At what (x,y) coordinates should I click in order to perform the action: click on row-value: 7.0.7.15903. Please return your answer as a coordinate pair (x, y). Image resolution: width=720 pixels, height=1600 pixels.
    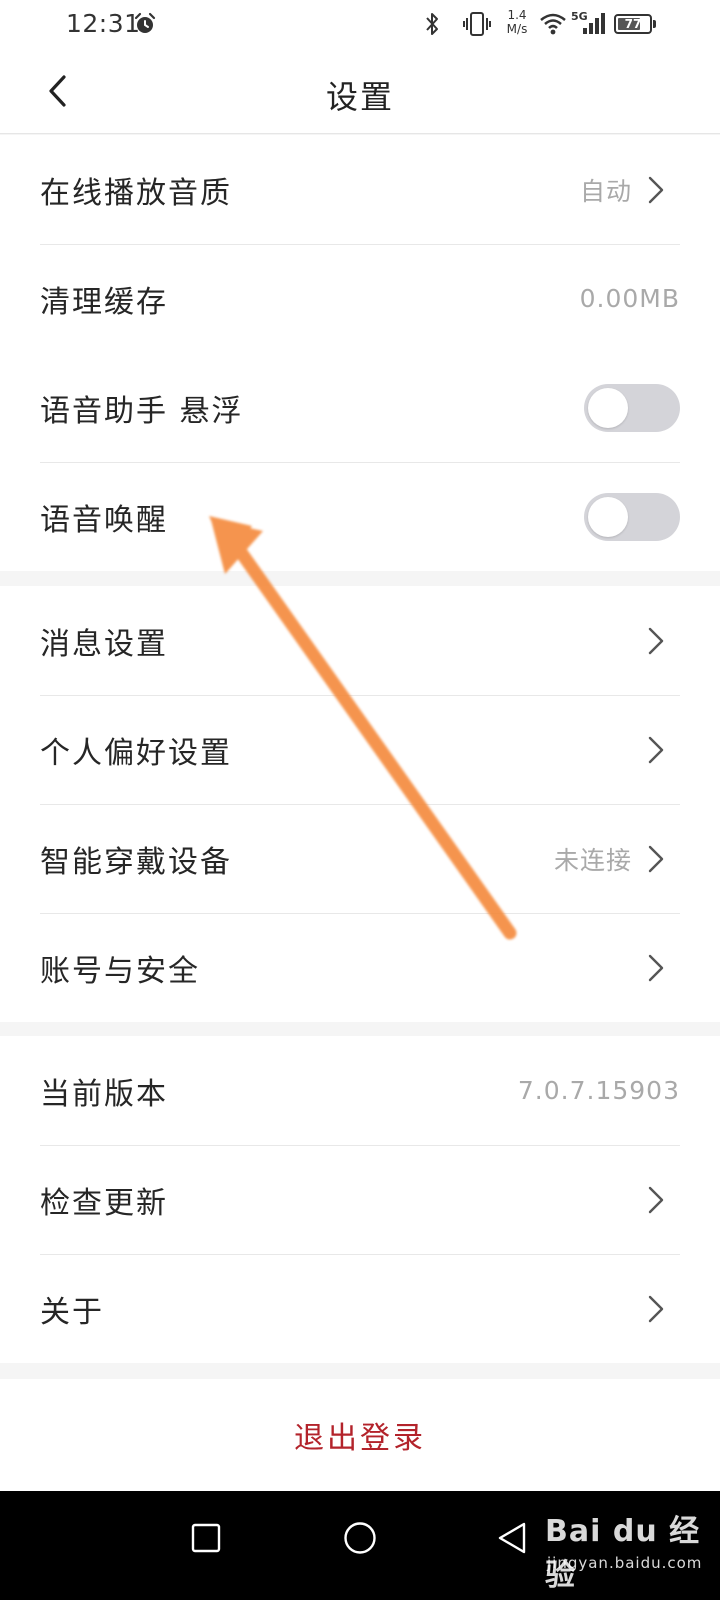
    Looking at the image, I should click on (598, 1090).